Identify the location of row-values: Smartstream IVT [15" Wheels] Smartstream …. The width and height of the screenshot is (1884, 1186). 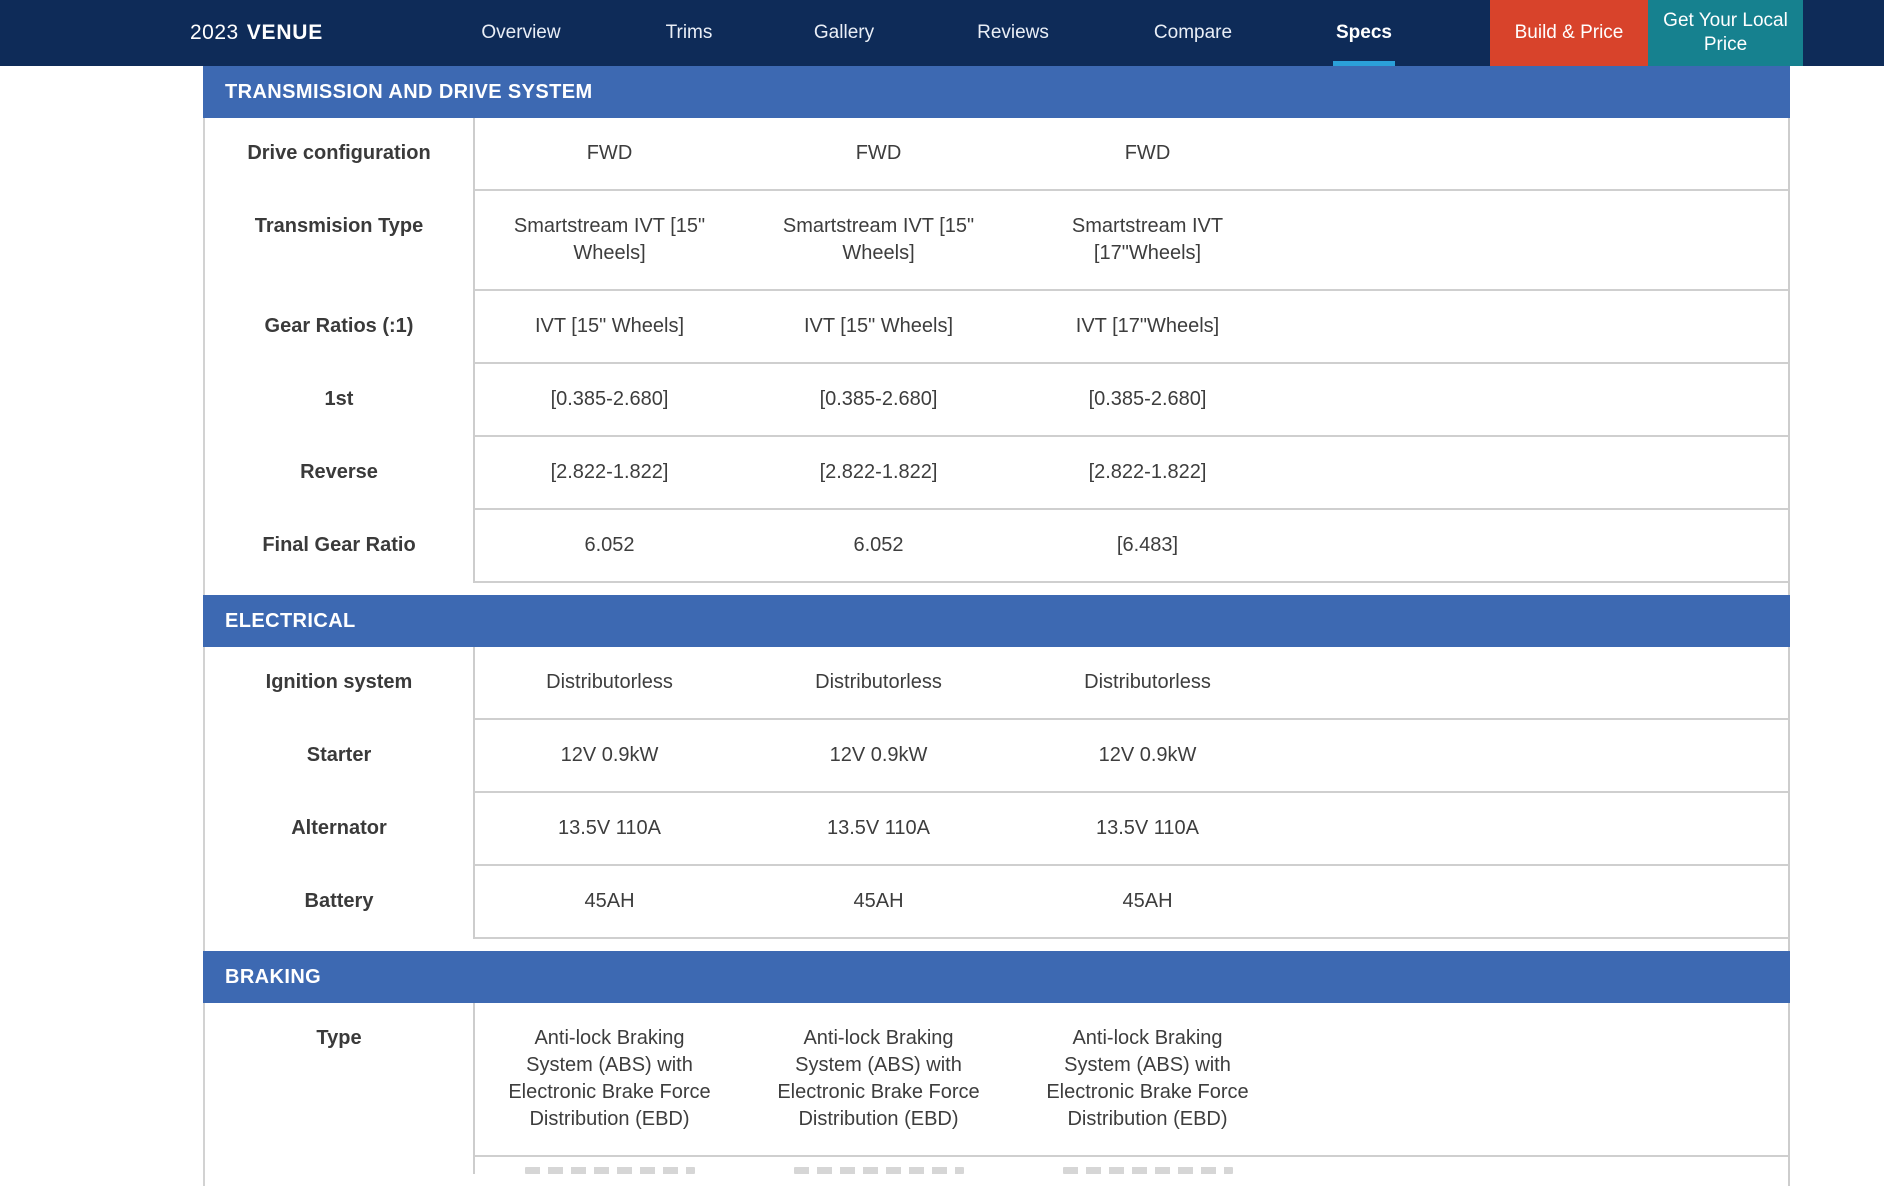
(1131, 241).